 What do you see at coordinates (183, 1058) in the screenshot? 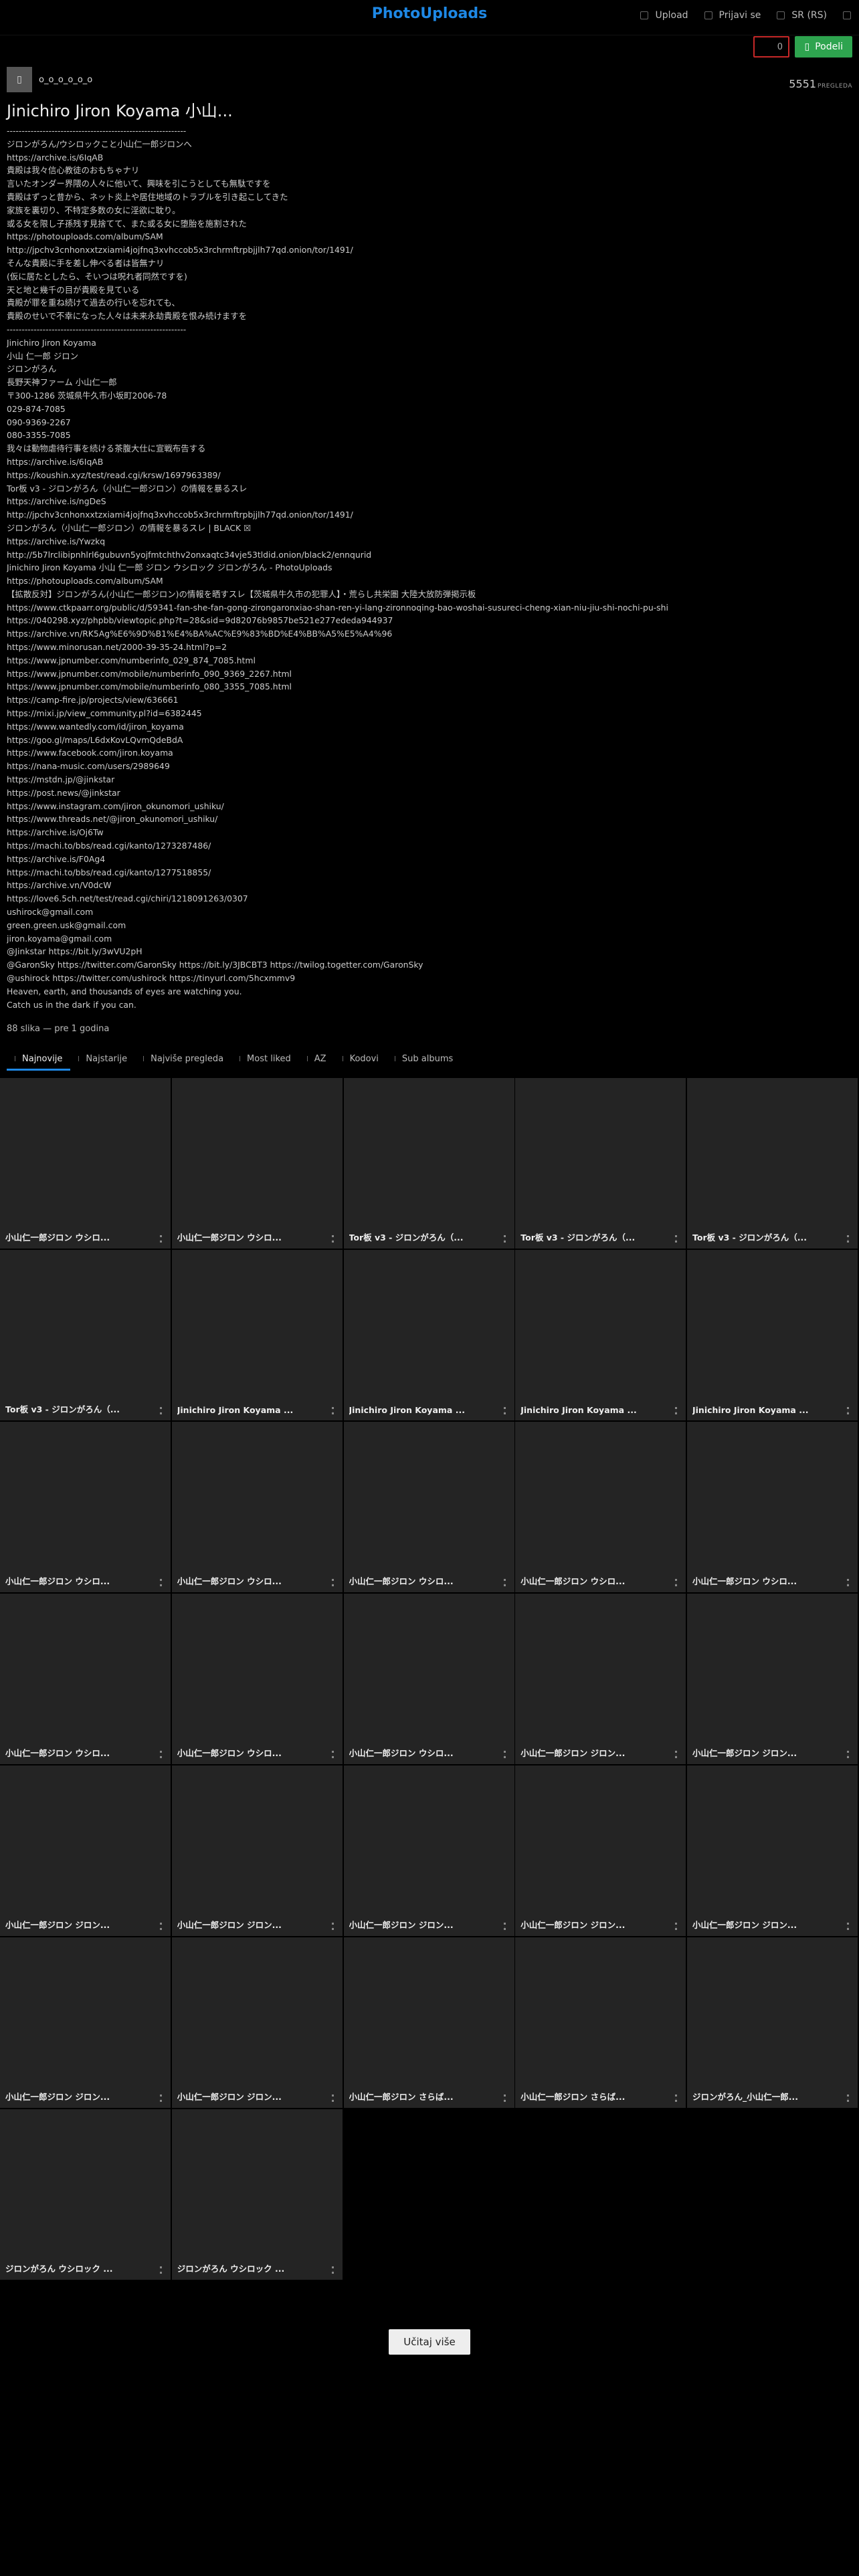
I see `tab-najviše-pregleda: Najviše pregleda` at bounding box center [183, 1058].